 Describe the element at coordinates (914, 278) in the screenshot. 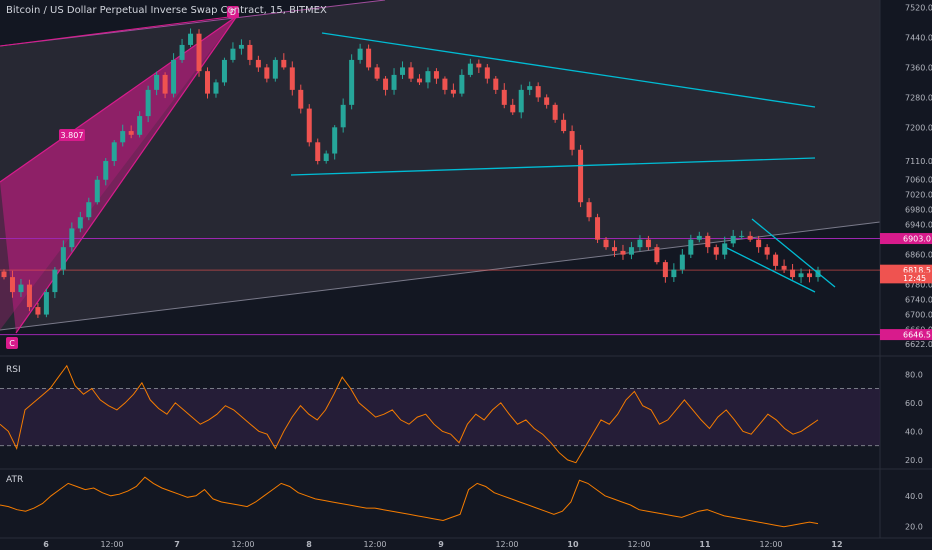

I see `price-tag-label: 12:45` at that location.